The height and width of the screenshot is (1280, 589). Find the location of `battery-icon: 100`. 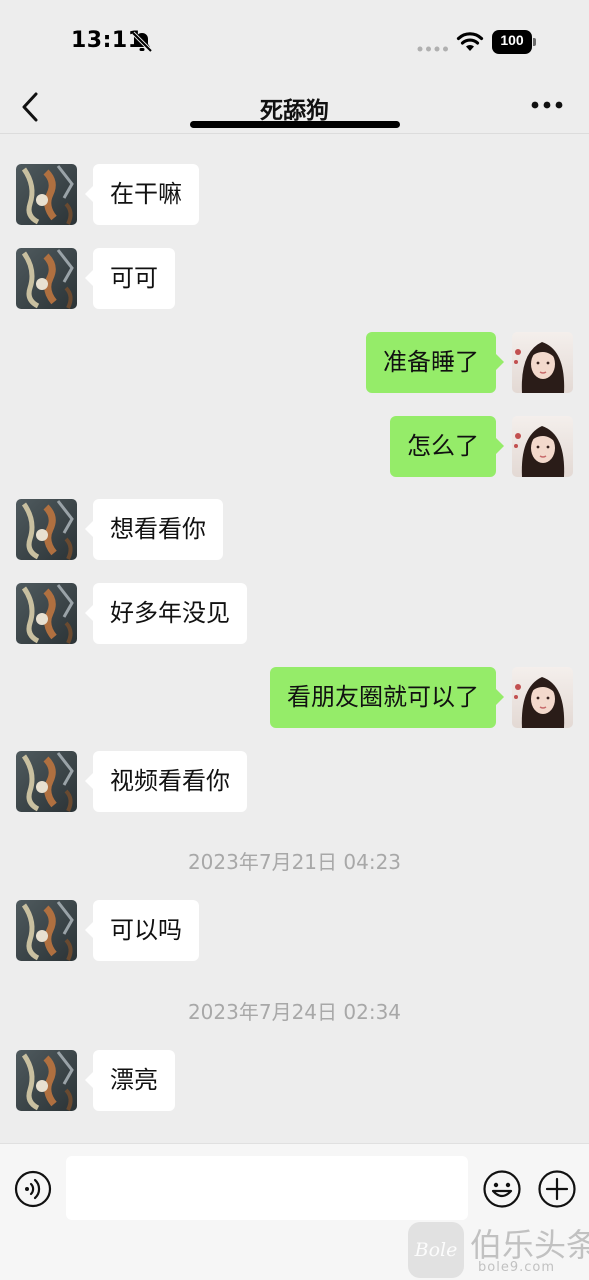

battery-icon: 100 is located at coordinates (514, 42).